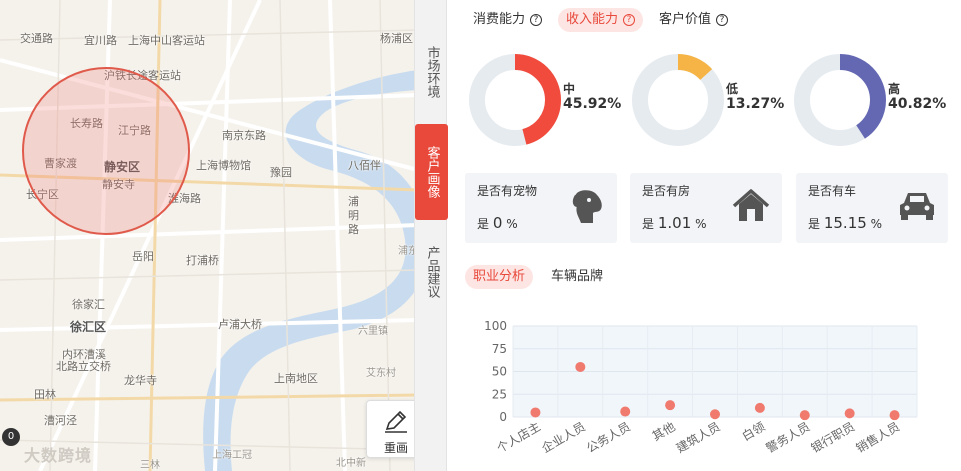 The width and height of the screenshot is (961, 471). Describe the element at coordinates (664, 431) in the screenshot. I see `x-tick-label: 其他` at that location.